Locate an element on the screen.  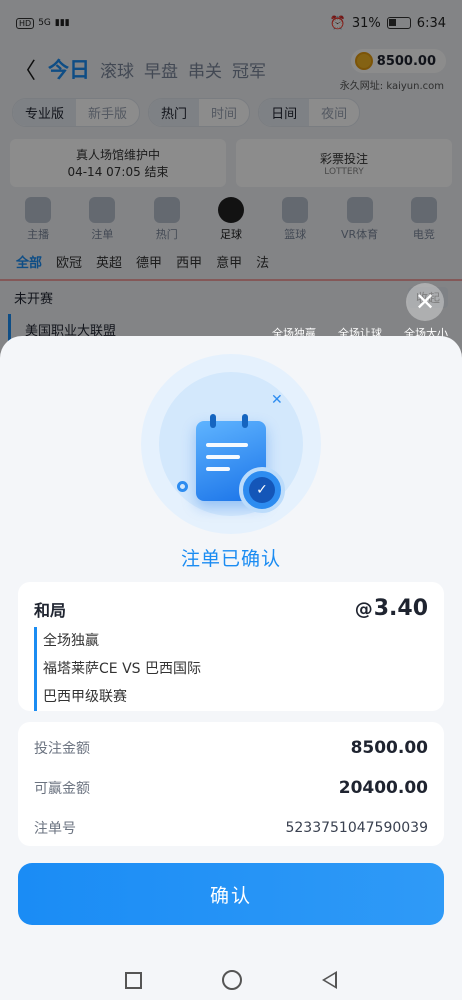
confirmation-illustration: ✓ ✕ is located at coordinates (231, 444).